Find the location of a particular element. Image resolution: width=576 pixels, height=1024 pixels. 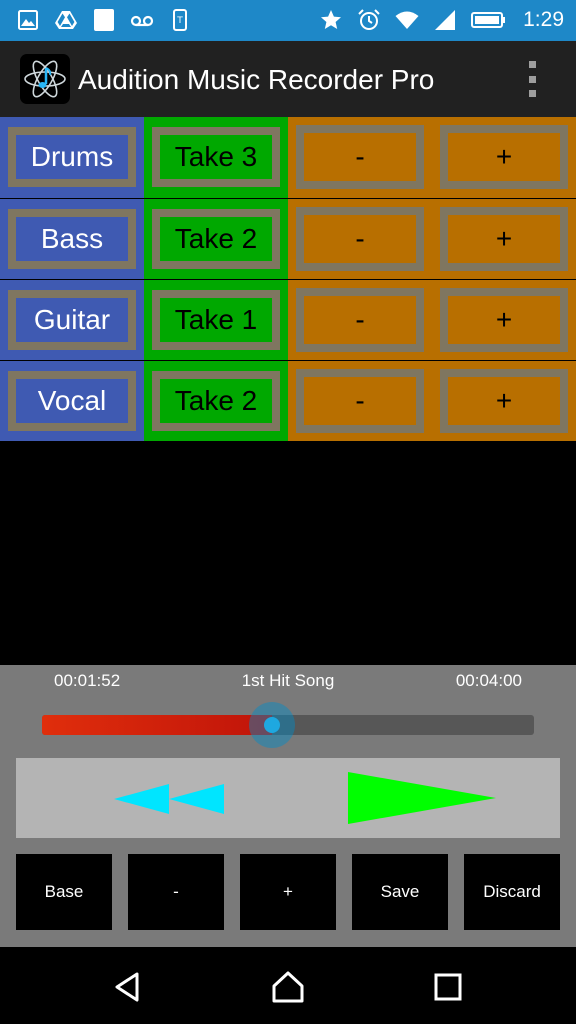

star-icon is located at coordinates (331, 20).